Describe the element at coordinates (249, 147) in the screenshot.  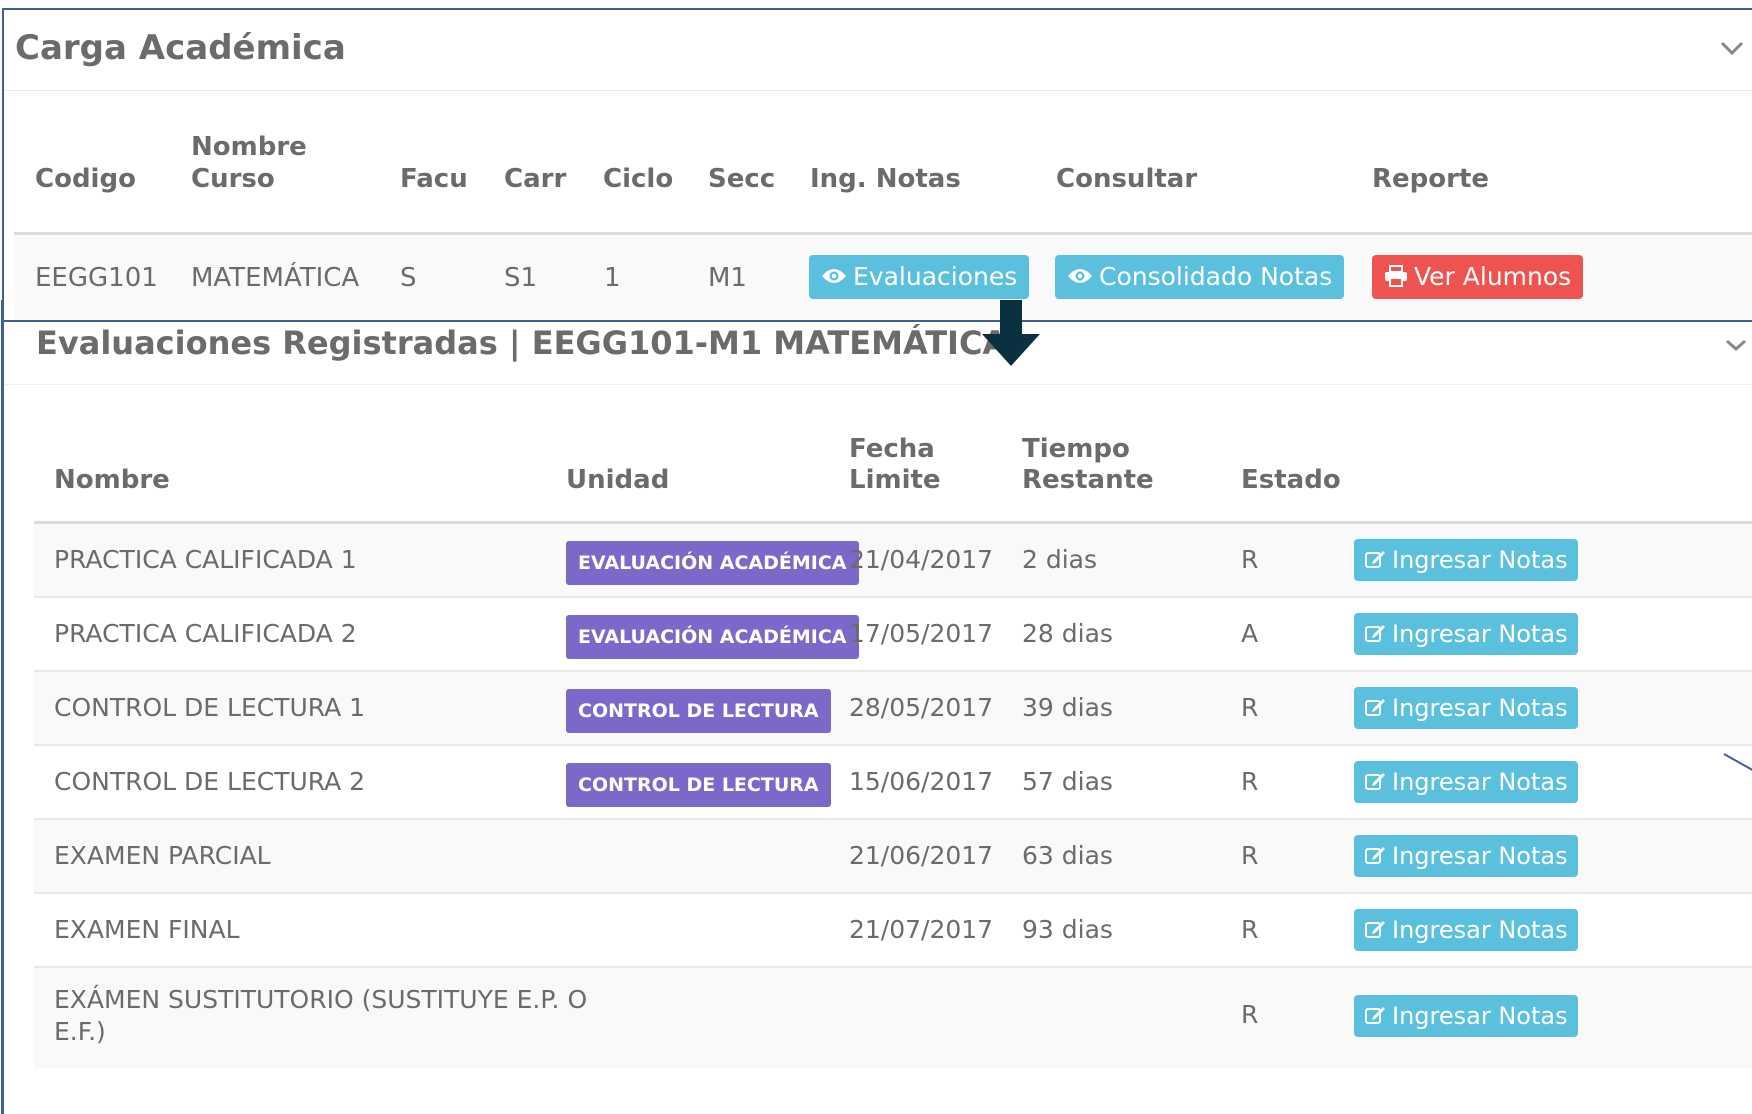
I see `th-nombre-l1: Nombre` at that location.